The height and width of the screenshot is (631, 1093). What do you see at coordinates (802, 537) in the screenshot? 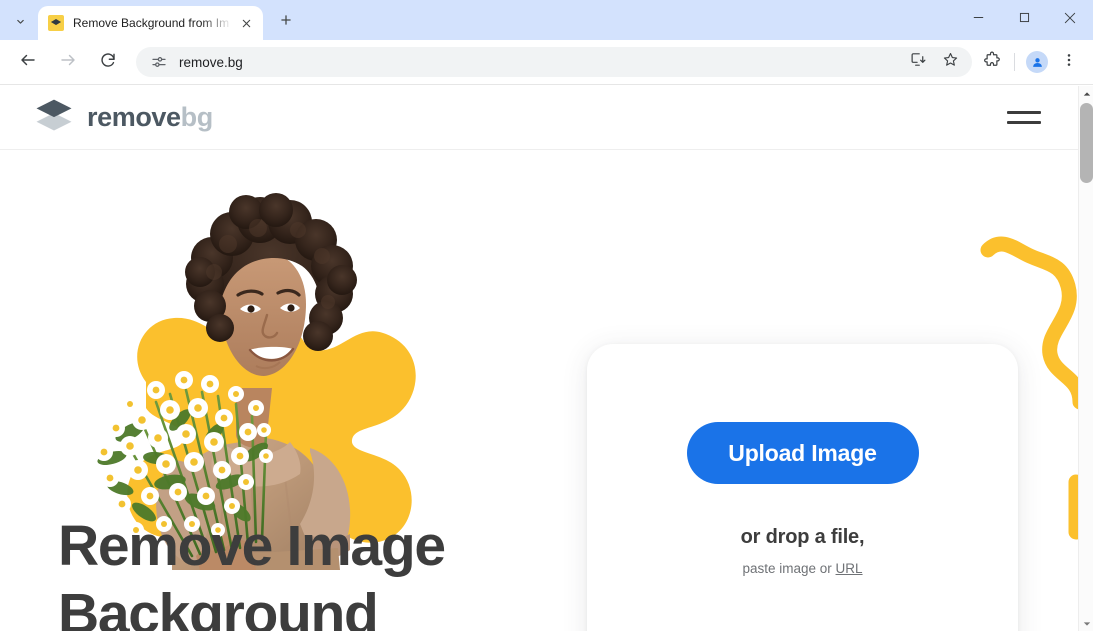
I see `drop-file-label: or drop a file,` at bounding box center [802, 537].